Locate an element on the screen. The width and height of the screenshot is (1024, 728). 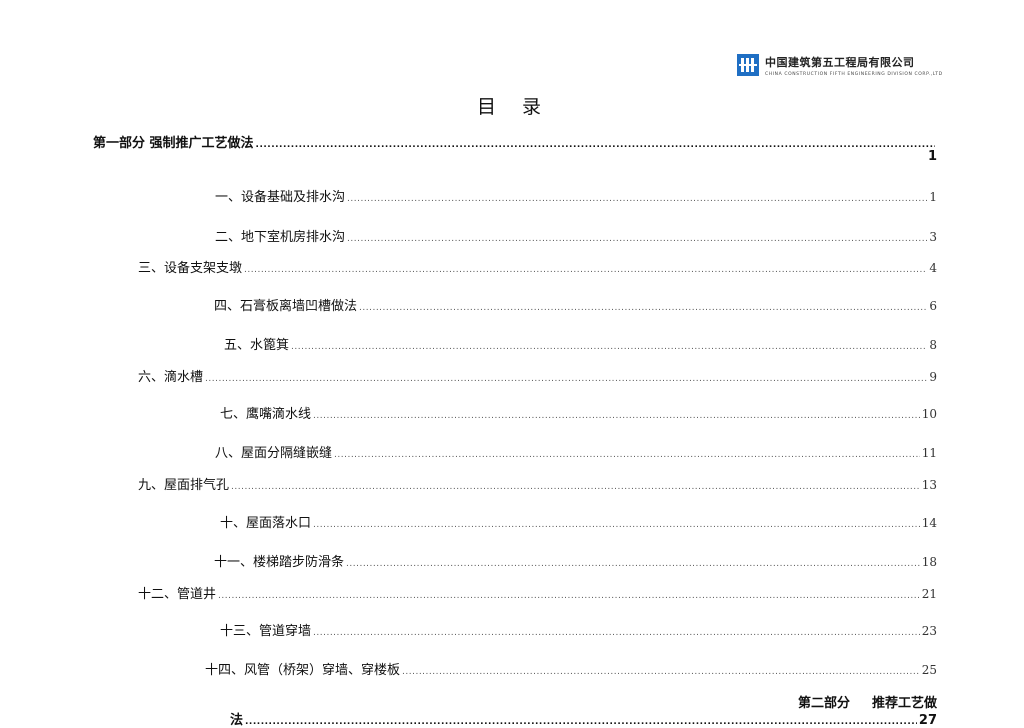
part-2-page: 27 is located at coordinates (927, 720).